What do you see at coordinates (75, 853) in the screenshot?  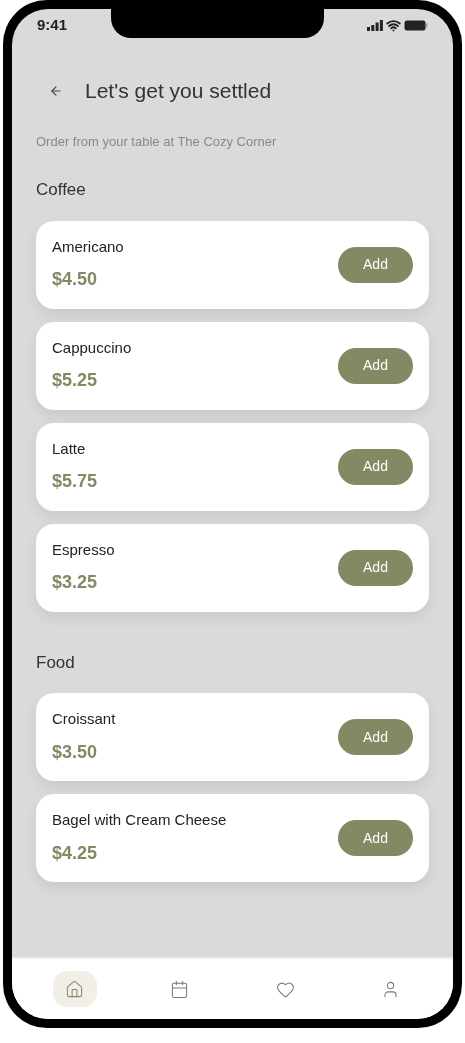 I see `item-price: $4.25` at bounding box center [75, 853].